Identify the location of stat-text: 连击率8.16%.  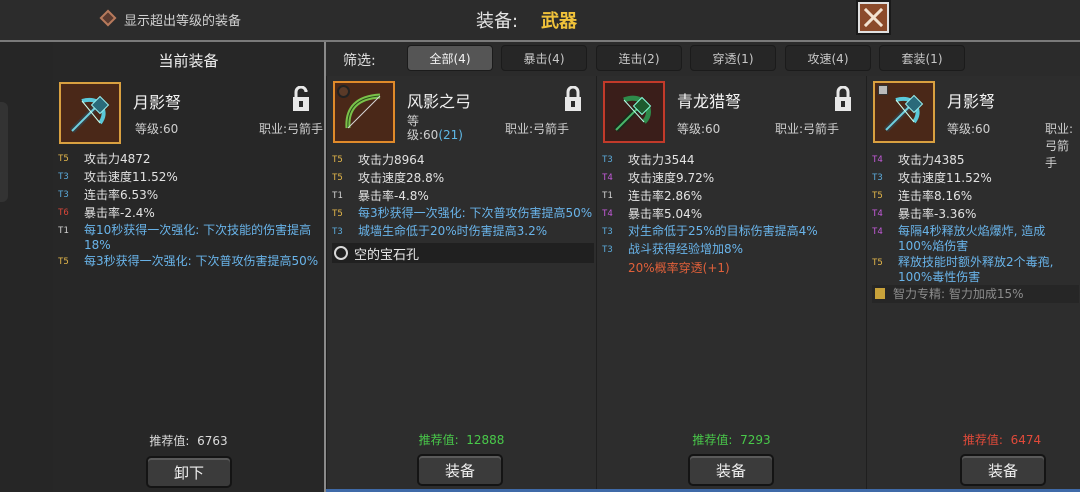
(935, 196).